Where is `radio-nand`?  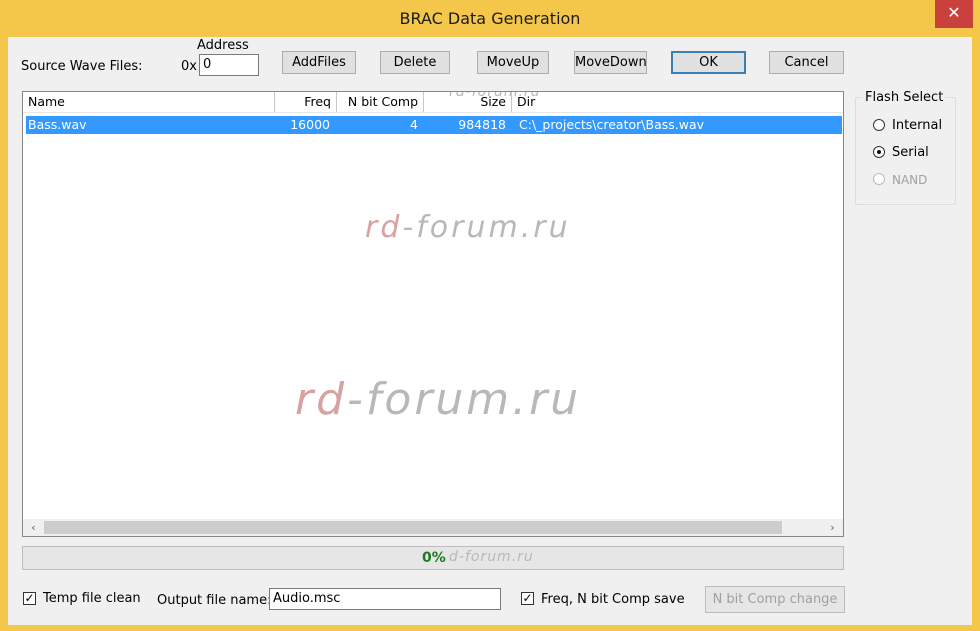 radio-nand is located at coordinates (879, 179).